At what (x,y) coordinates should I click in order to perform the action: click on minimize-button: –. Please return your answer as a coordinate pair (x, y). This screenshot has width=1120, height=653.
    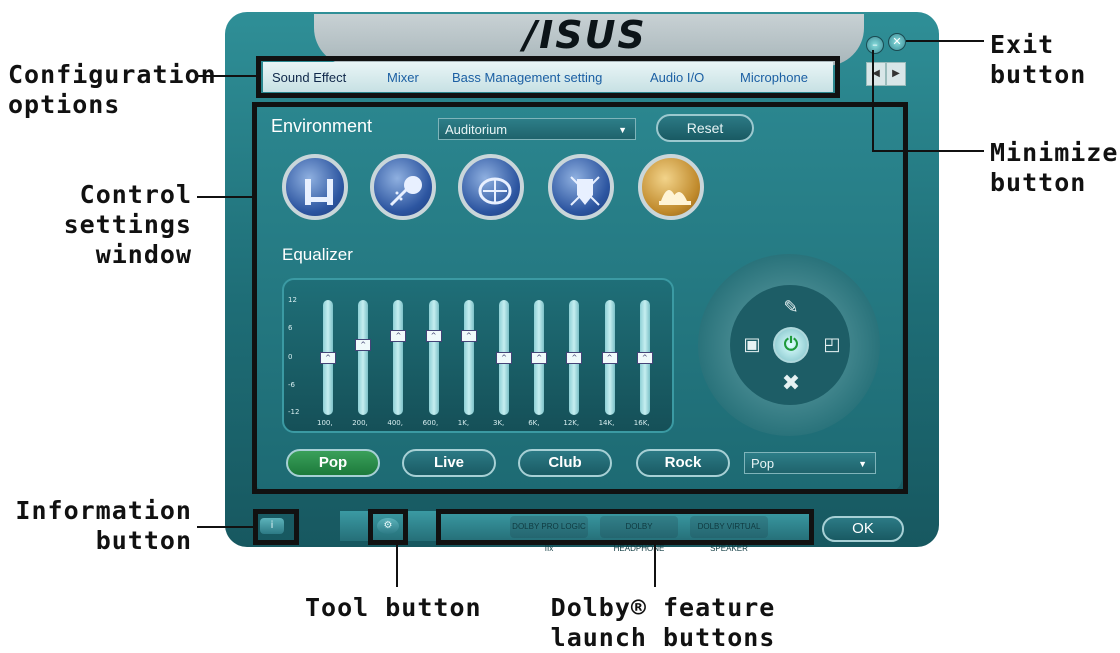
    Looking at the image, I should click on (875, 45).